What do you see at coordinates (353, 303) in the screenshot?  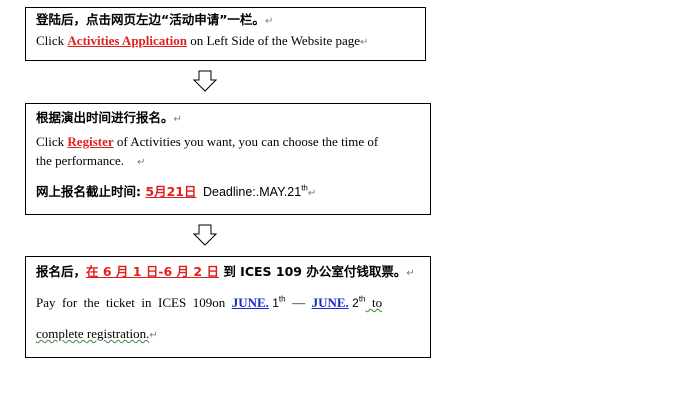 I see `day-2: 2` at bounding box center [353, 303].